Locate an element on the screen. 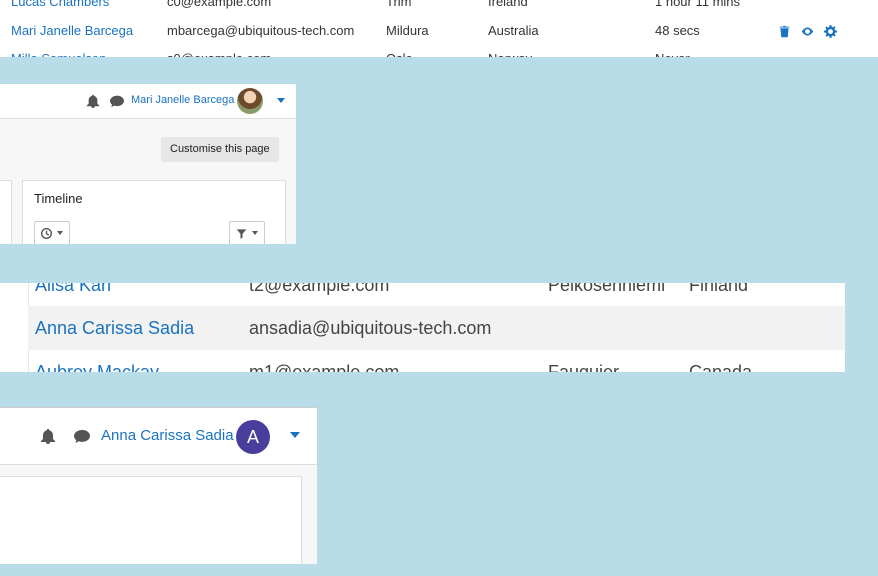  user-city: Pelkosenniemi is located at coordinates (607, 289).